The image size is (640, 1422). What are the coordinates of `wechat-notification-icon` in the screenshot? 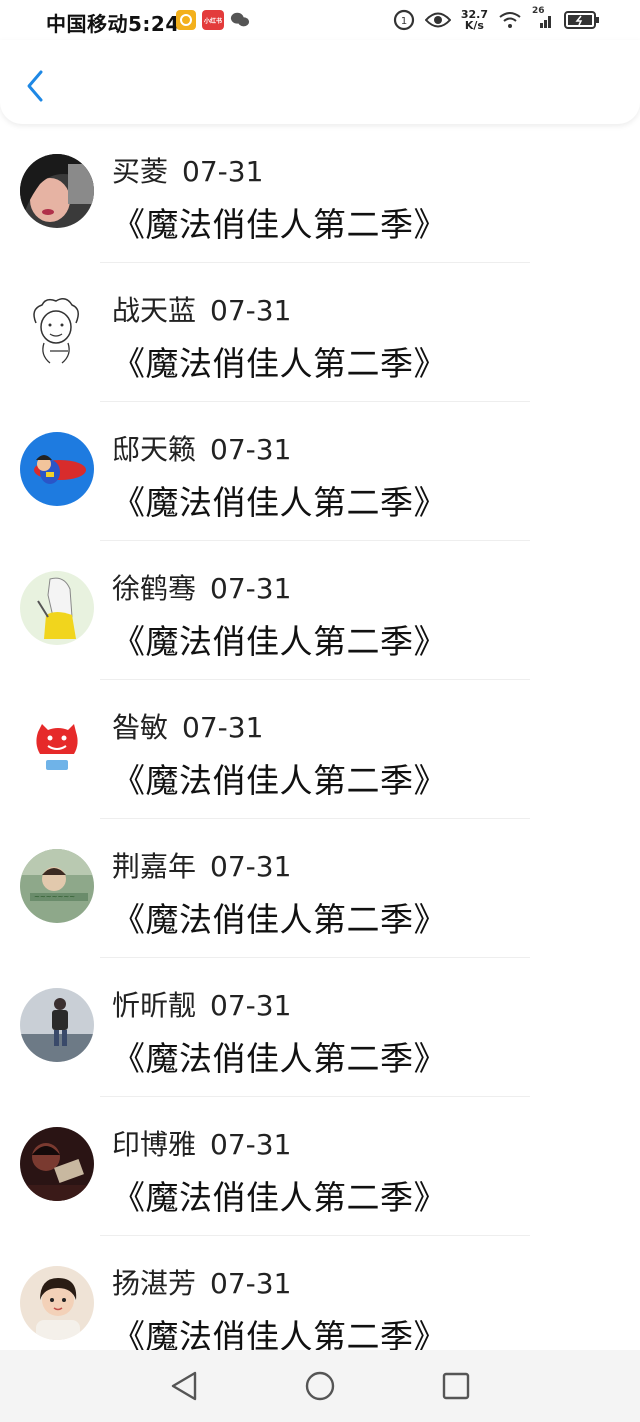 It's located at (240, 20).